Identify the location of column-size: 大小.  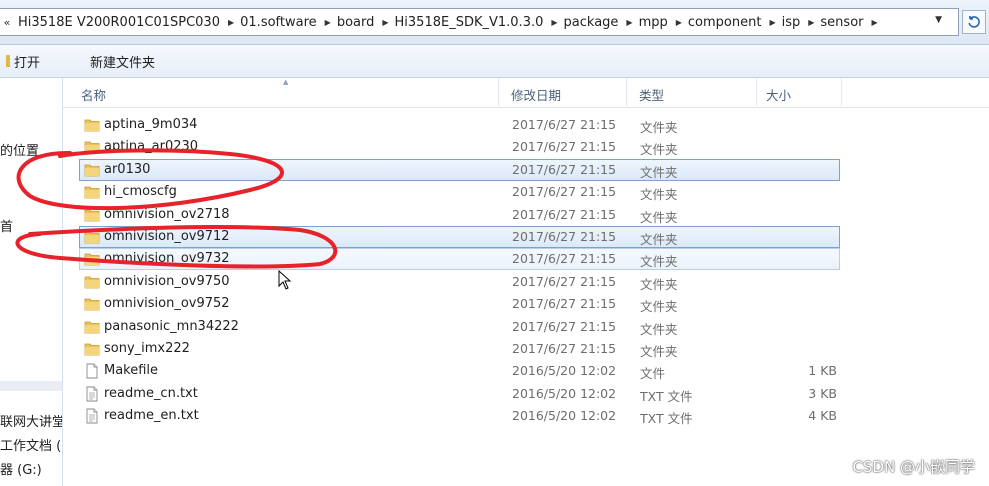
(778, 94).